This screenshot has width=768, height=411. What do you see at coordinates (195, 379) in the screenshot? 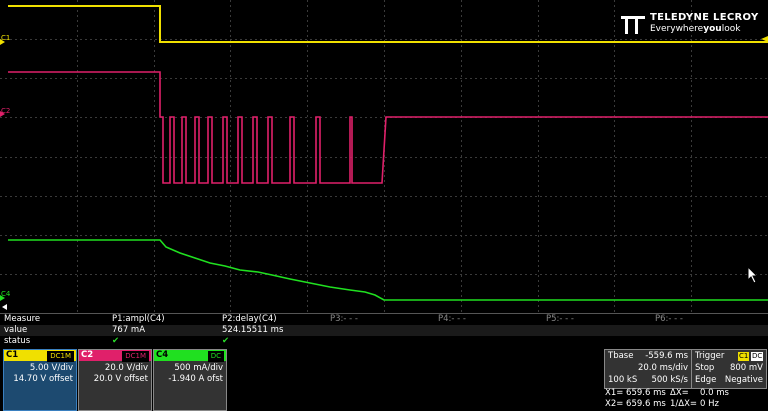
I see `c4-offset: -1.940 A ofst` at bounding box center [195, 379].